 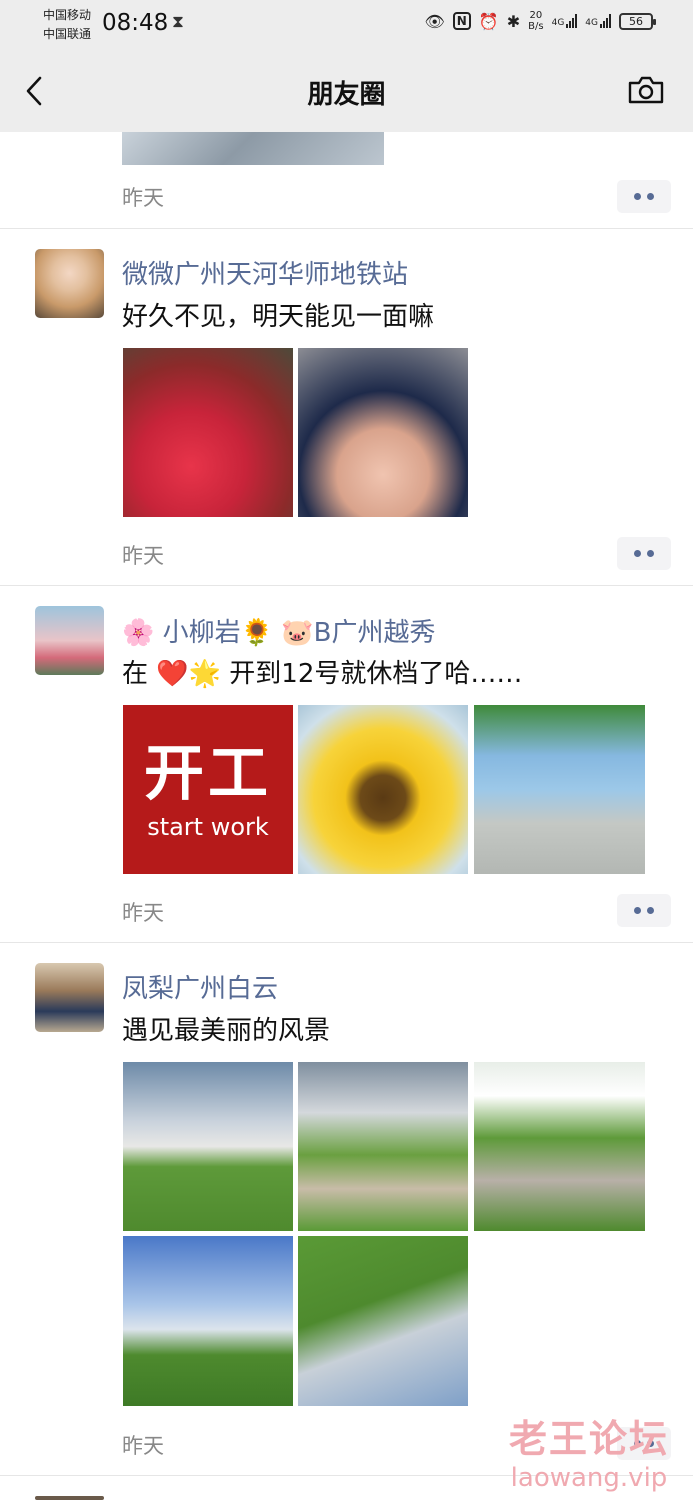 I want to click on status-icons: 👁 N ⏰ ✱ 20 B/s 4G 4G 56, so click(x=540, y=21).